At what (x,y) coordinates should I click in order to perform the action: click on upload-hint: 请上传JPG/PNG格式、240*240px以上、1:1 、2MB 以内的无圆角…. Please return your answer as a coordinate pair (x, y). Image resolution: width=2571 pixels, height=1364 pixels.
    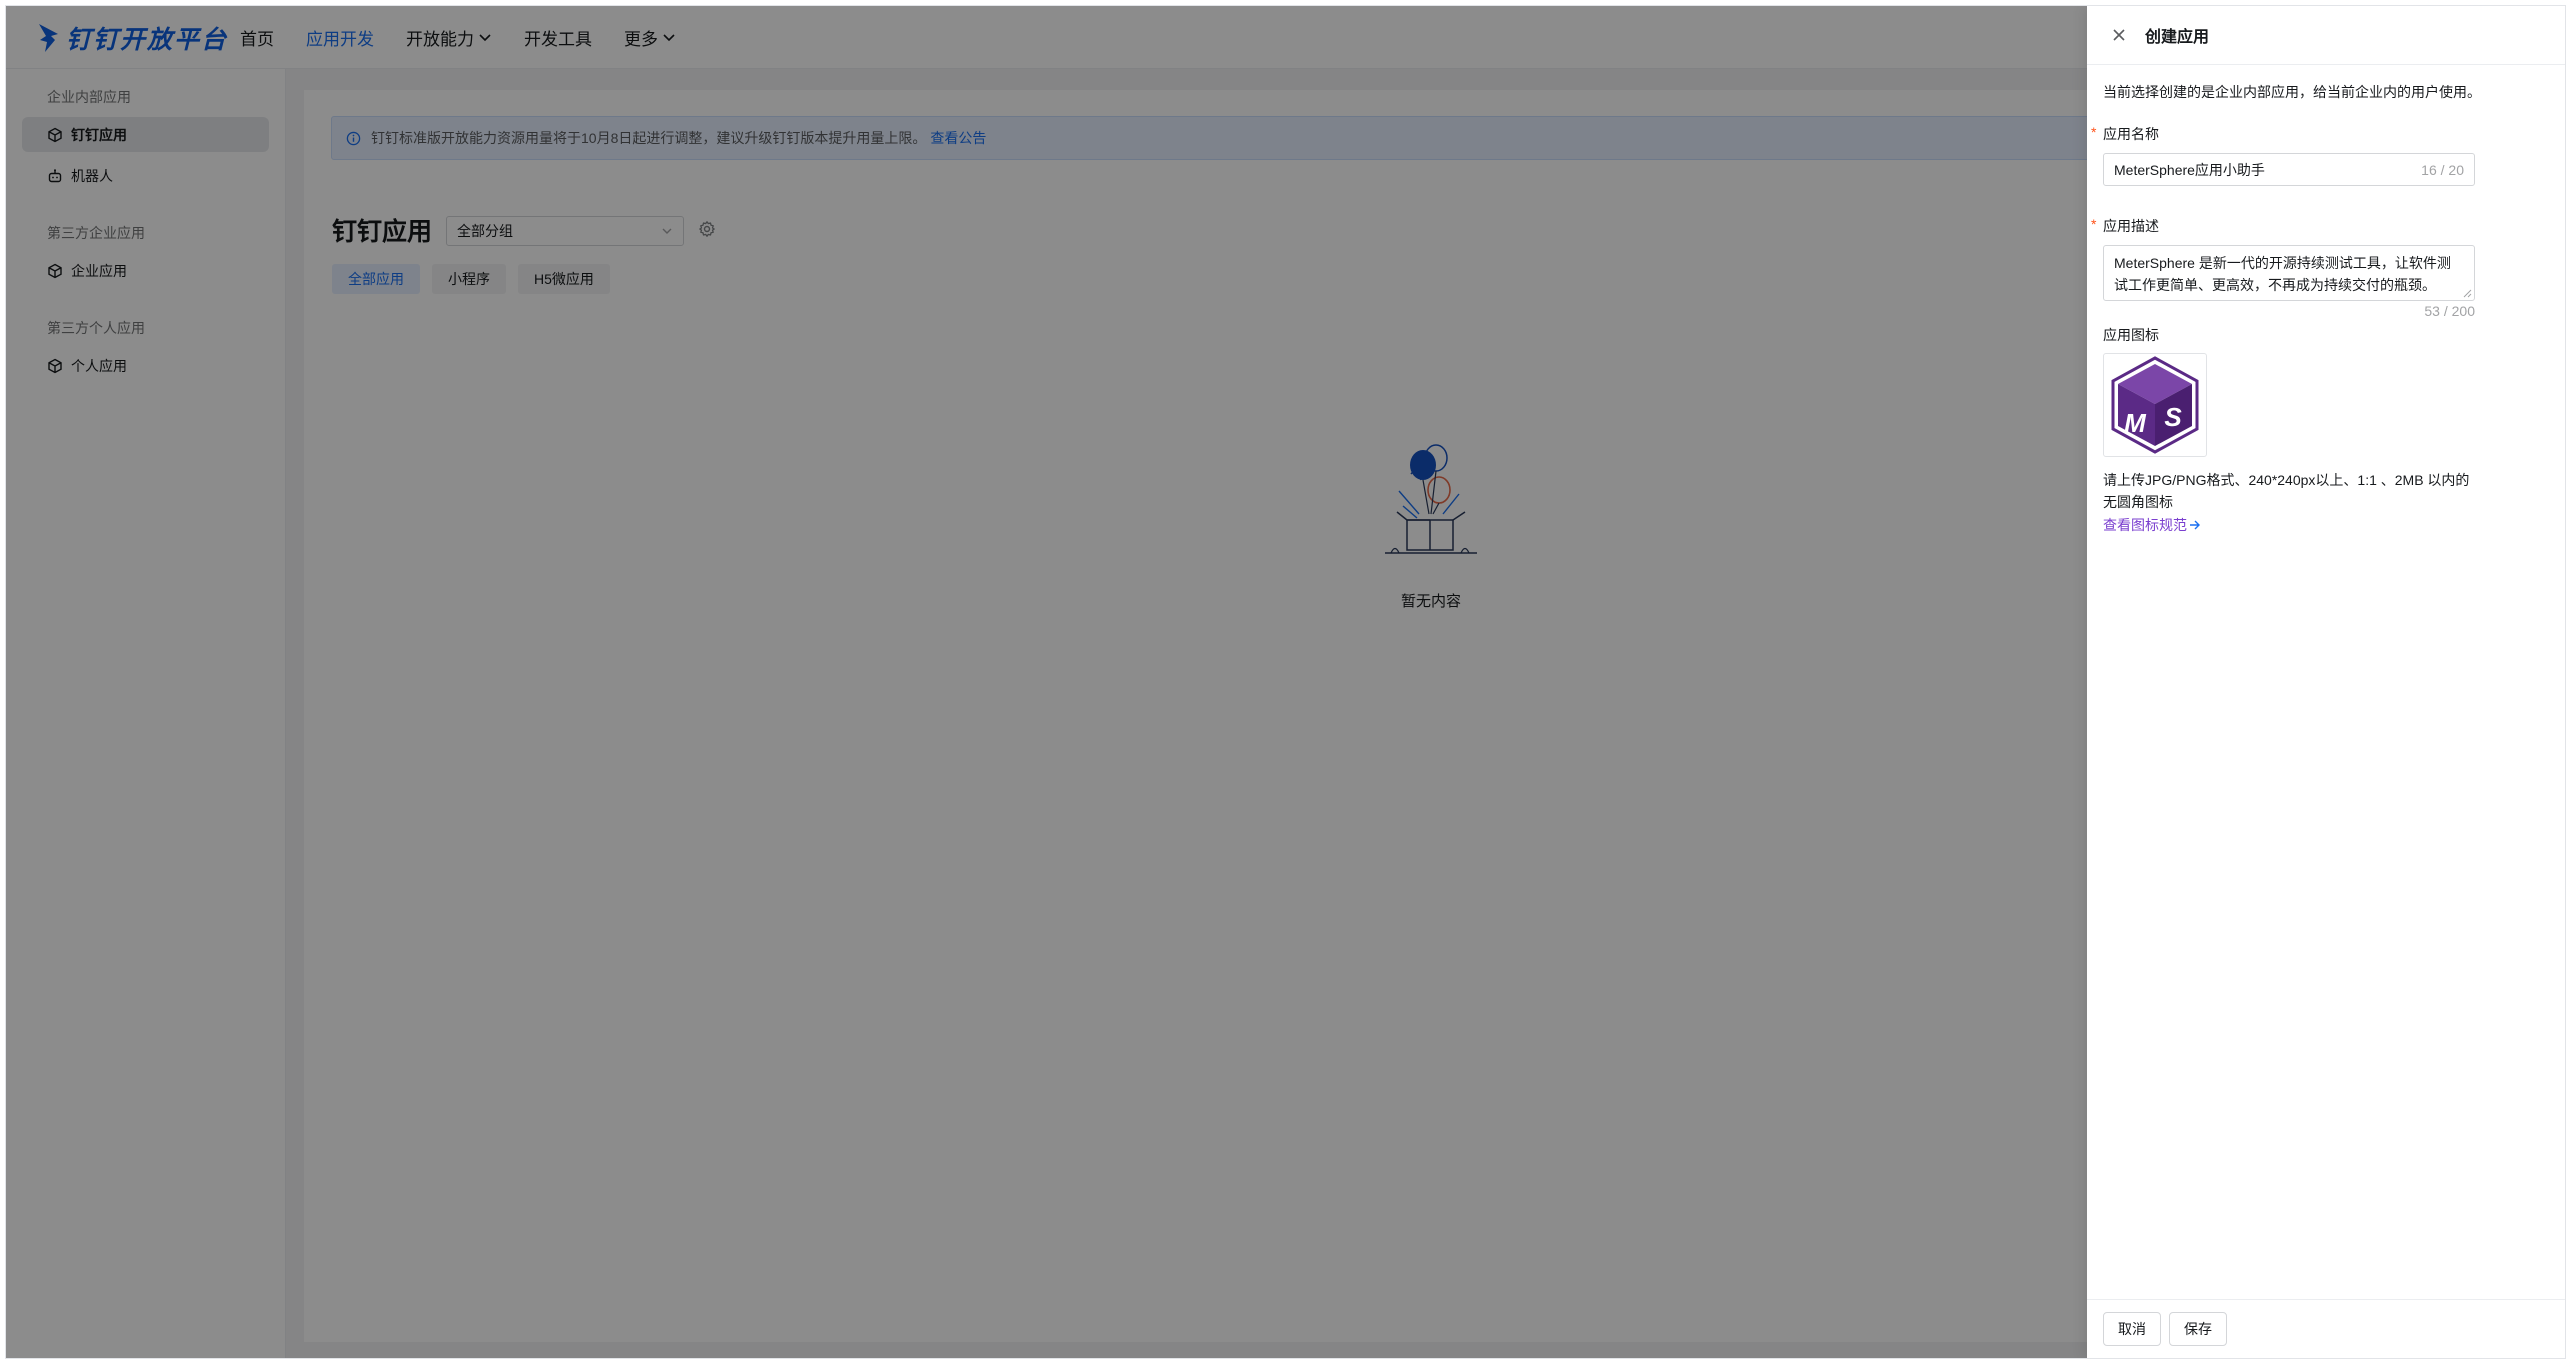
    Looking at the image, I should click on (2286, 491).